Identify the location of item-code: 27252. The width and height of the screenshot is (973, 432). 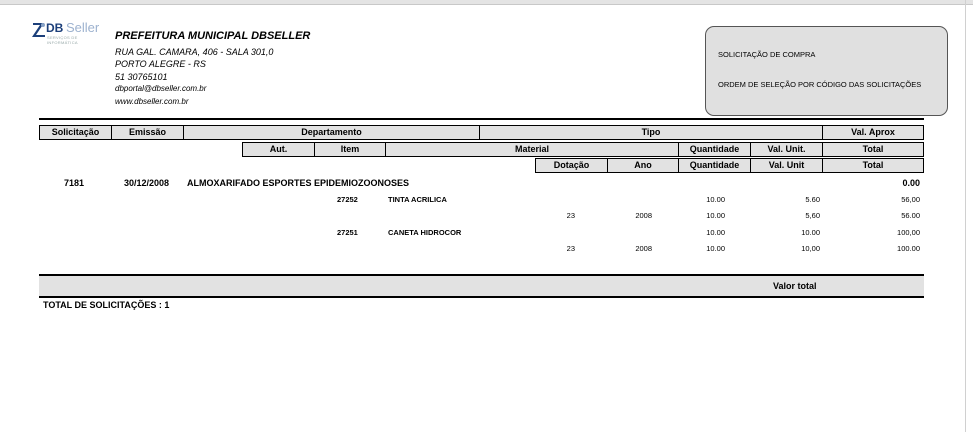
(347, 199).